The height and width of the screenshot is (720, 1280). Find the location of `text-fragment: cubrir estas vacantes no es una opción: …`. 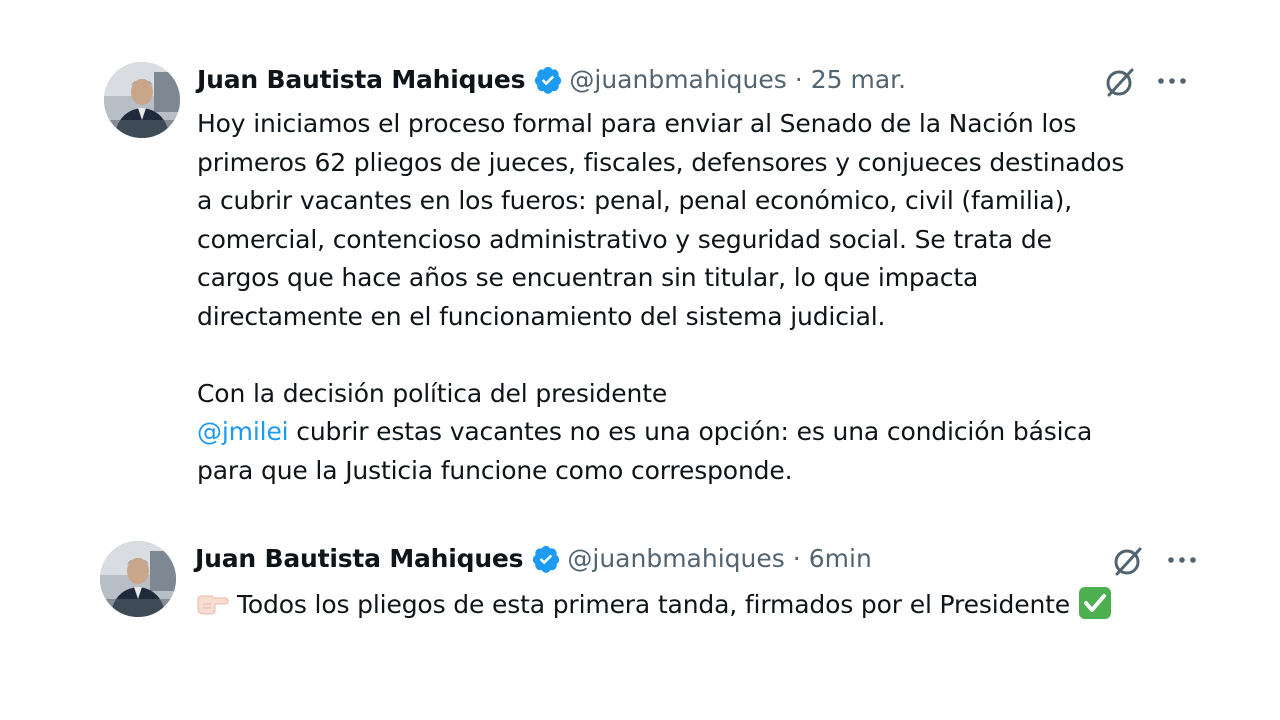

text-fragment: cubrir estas vacantes no es una opción: … is located at coordinates (690, 431).